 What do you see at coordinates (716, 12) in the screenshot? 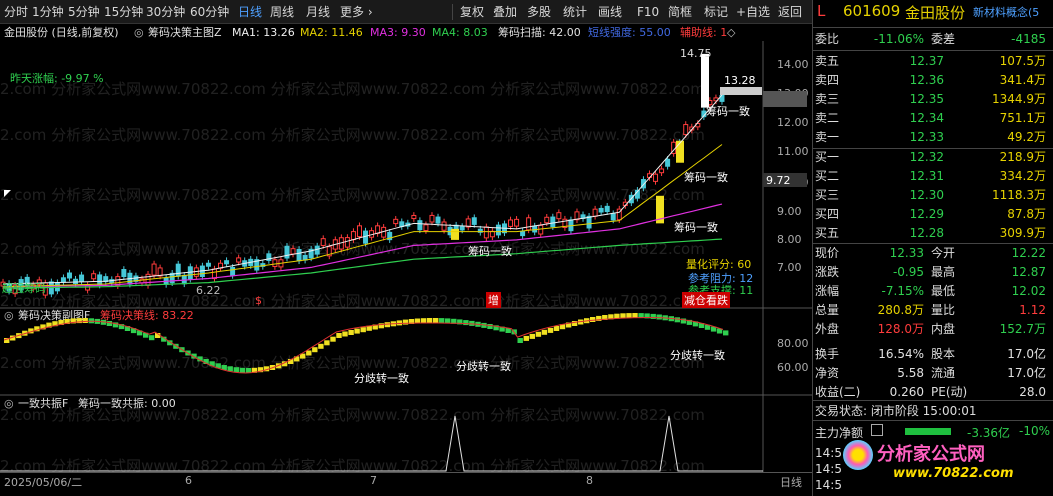
I see `mark-button: 标记` at bounding box center [716, 12].